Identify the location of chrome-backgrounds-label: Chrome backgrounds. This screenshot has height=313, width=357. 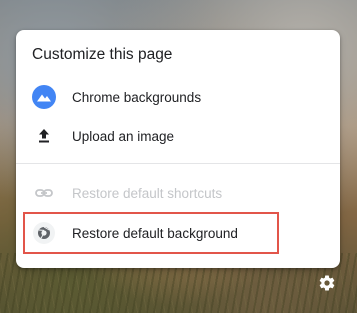
(137, 97).